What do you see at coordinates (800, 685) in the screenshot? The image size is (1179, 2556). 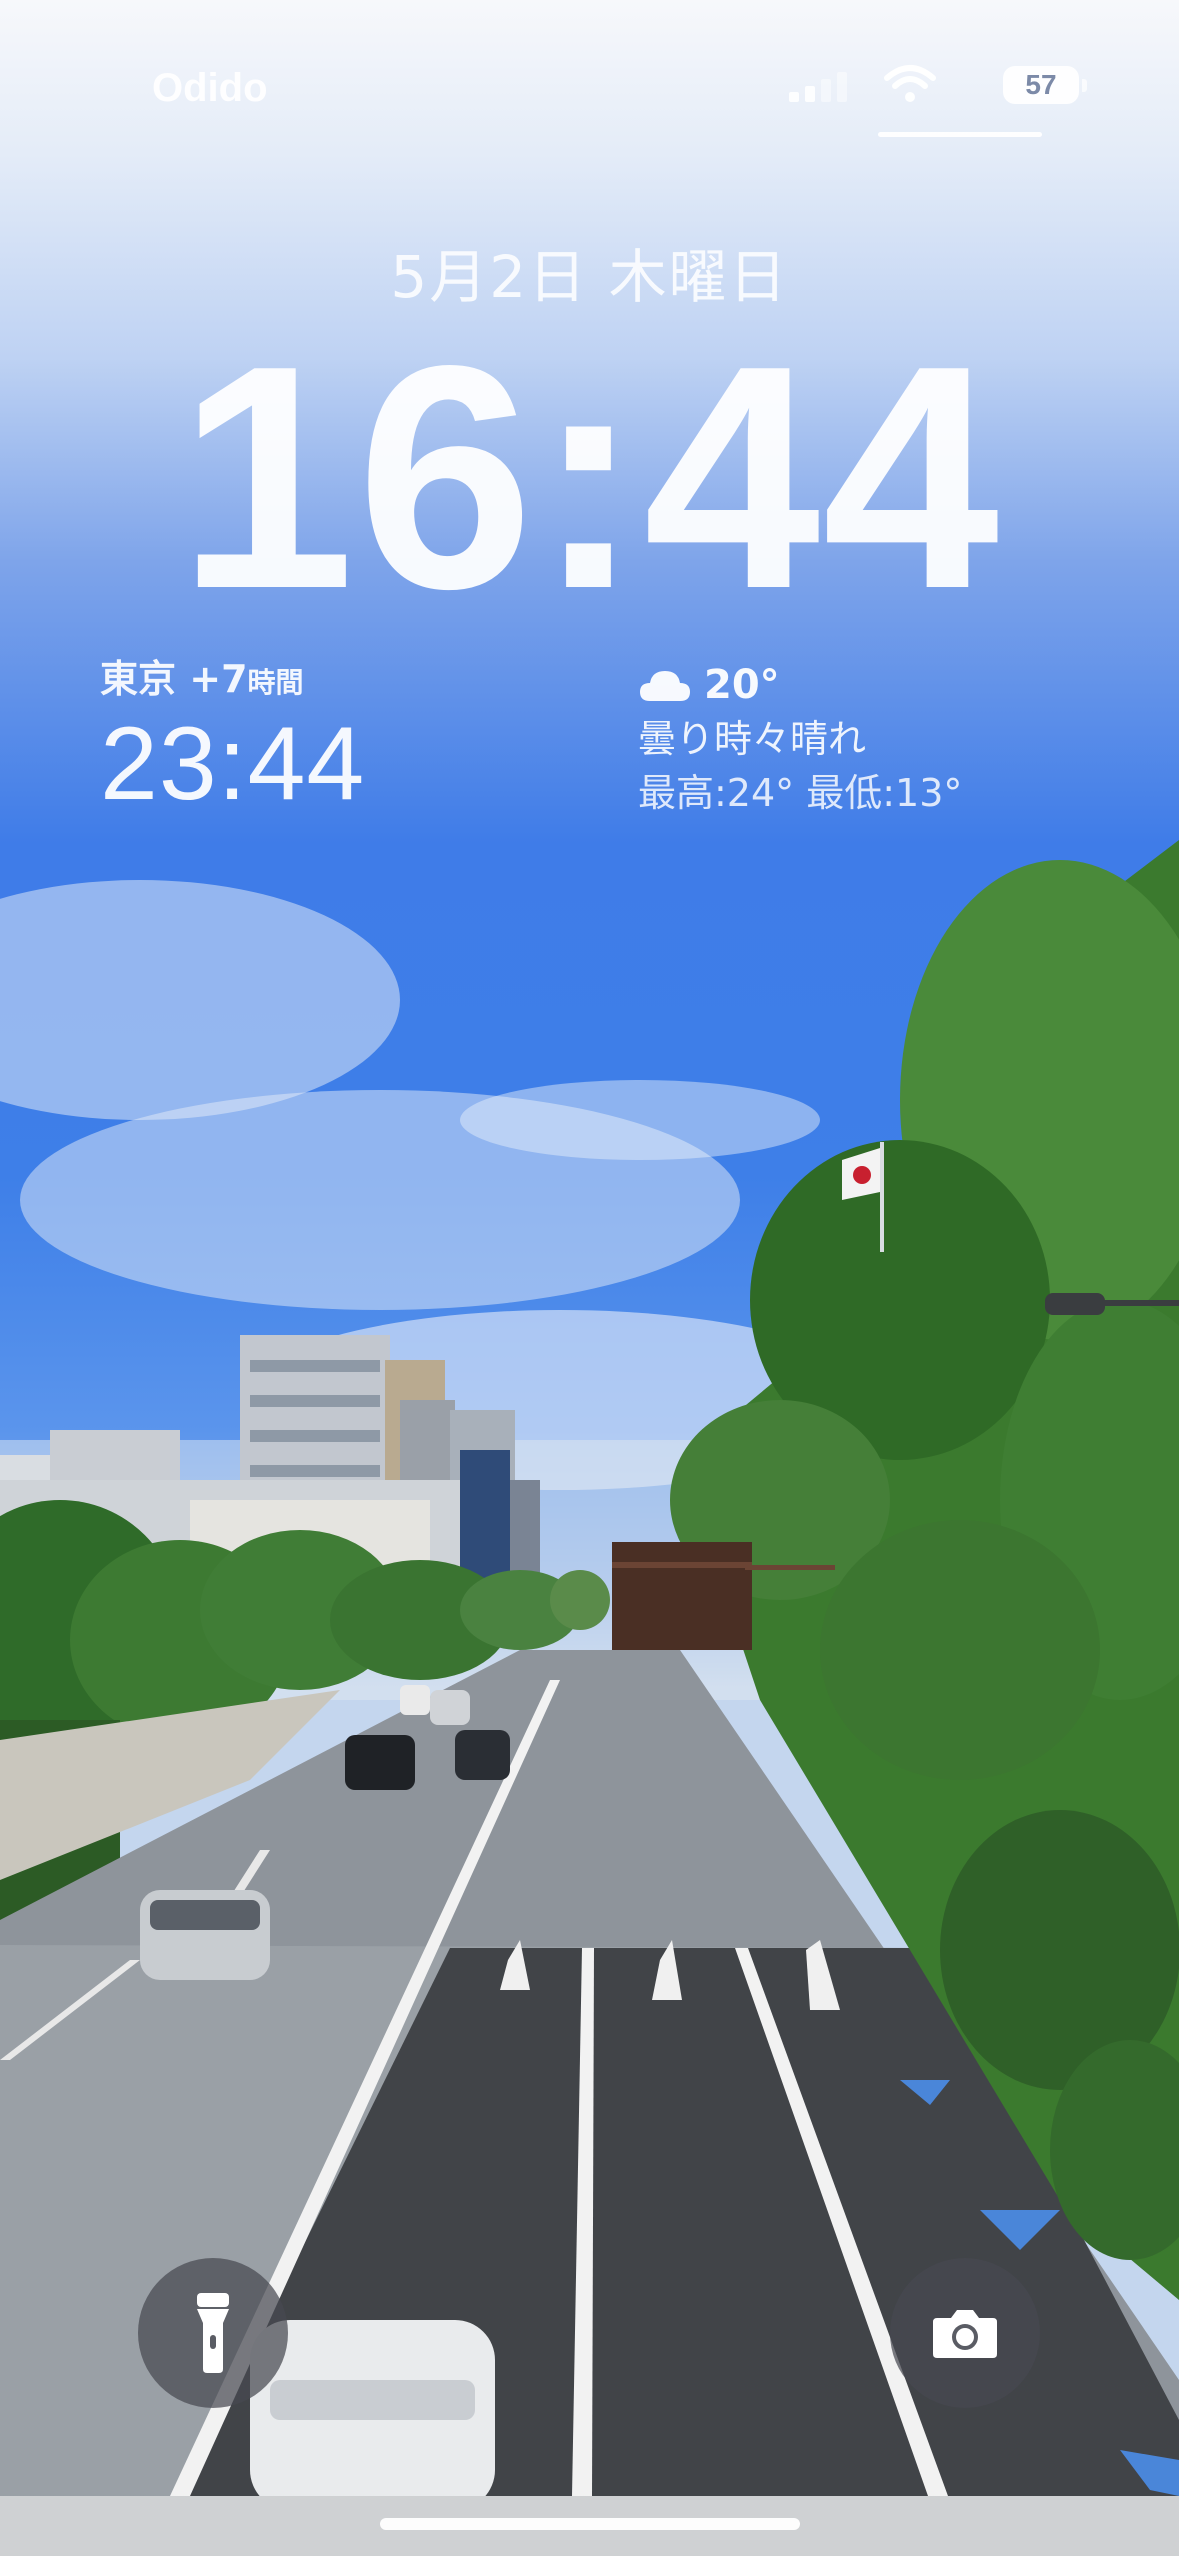 I see `weather-current: 20°` at bounding box center [800, 685].